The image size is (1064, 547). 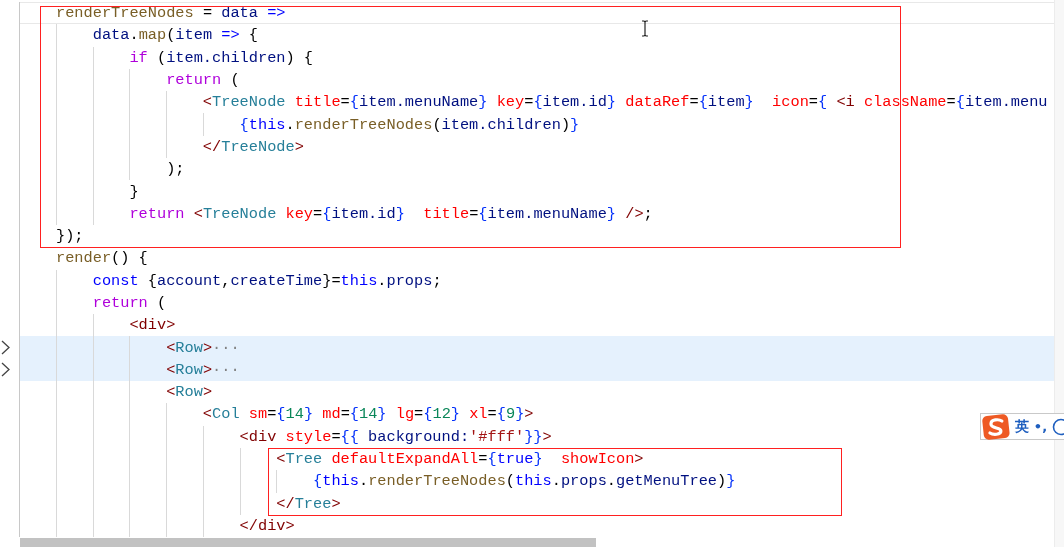 What do you see at coordinates (1040, 426) in the screenshot?
I see `punctuation-toggle: •,` at bounding box center [1040, 426].